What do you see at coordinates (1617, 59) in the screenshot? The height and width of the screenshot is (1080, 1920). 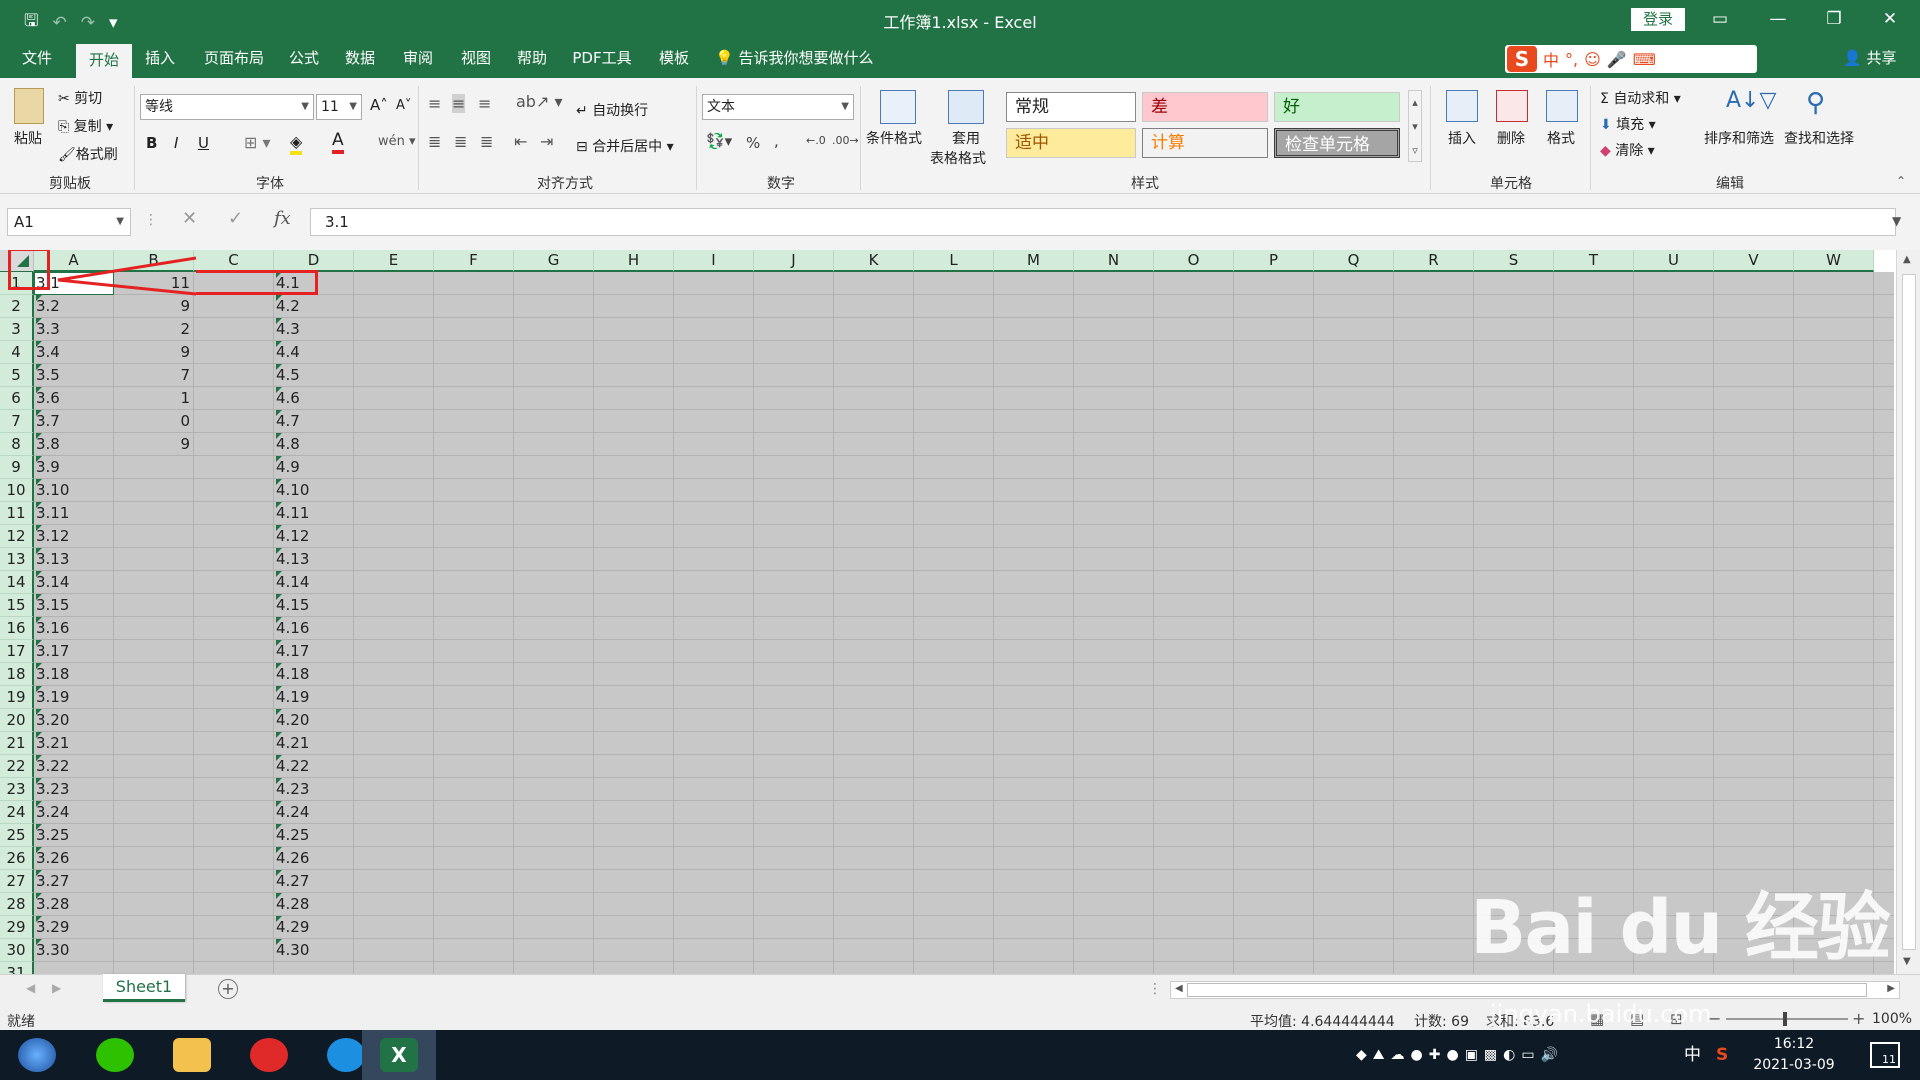 I see `ime-voice-icon: 🎤` at bounding box center [1617, 59].